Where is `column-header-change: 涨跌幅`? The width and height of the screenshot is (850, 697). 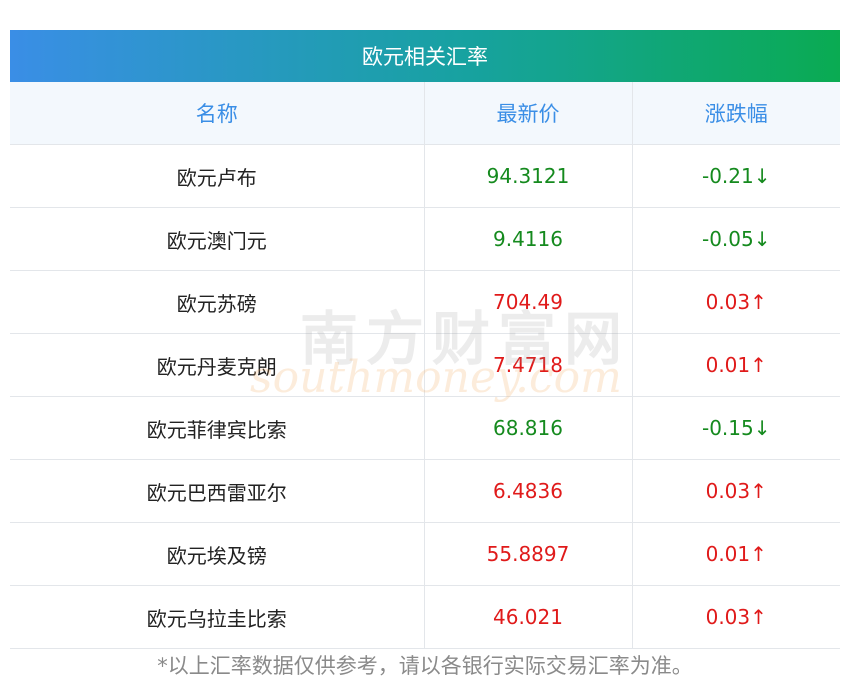 column-header-change: 涨跌幅 is located at coordinates (736, 113).